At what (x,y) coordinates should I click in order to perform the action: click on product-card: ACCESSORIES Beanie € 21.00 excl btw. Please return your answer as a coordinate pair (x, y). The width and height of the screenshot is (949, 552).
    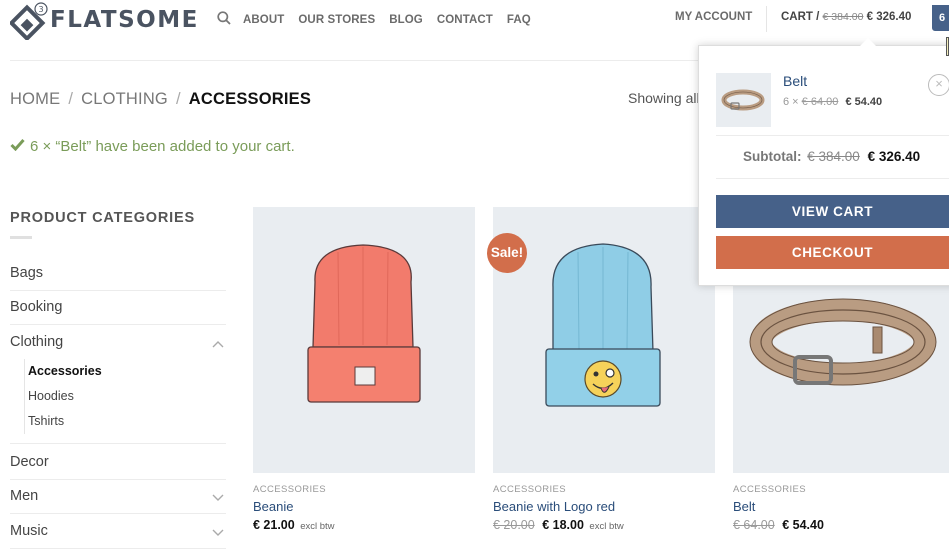
    Looking at the image, I should click on (364, 369).